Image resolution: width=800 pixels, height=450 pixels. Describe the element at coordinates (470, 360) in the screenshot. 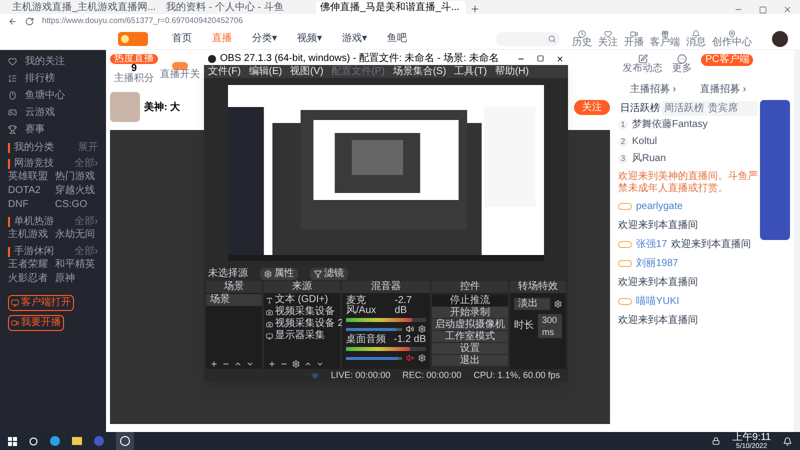

I see `control-button: 退出` at that location.